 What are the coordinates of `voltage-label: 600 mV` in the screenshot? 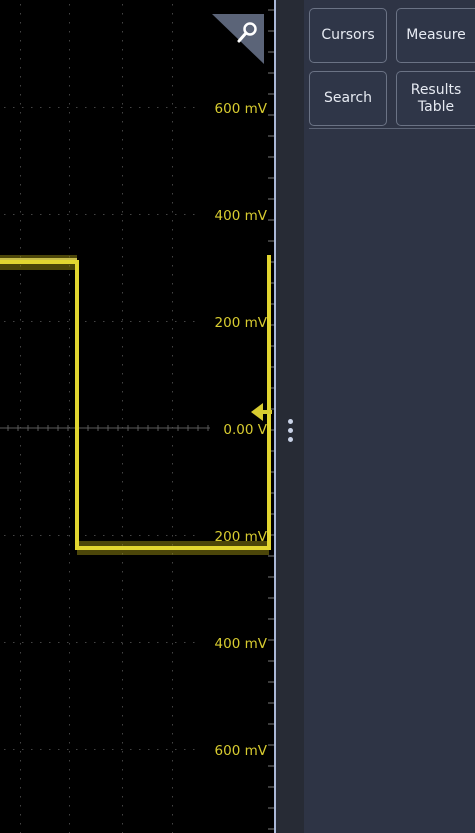 It's located at (240, 751).